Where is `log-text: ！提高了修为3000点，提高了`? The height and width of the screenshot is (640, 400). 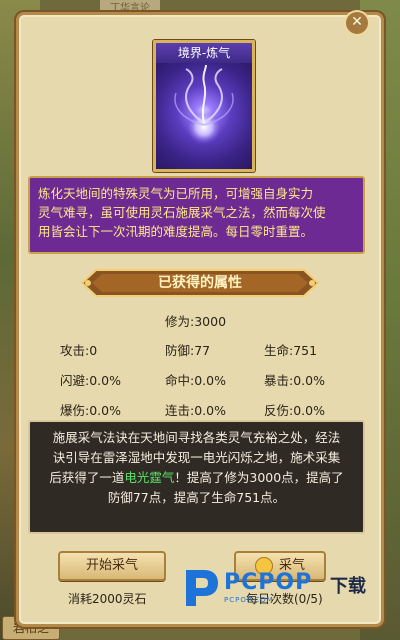 log-text: ！提高了修为3000点，提高了 is located at coordinates (259, 477).